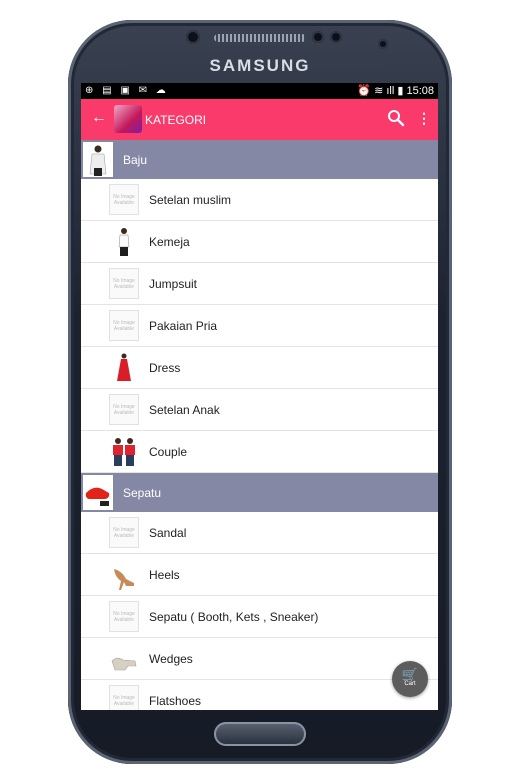 The image size is (520, 782). Describe the element at coordinates (142, 493) in the screenshot. I see `section-title: Sepatu` at that location.